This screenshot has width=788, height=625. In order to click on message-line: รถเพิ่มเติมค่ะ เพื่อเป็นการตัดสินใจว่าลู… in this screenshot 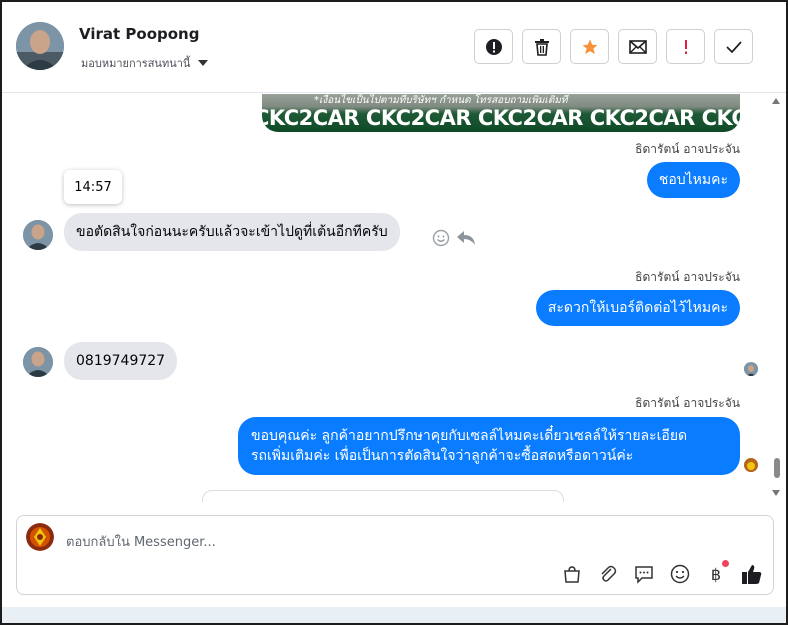, I will do `click(442, 456)`.